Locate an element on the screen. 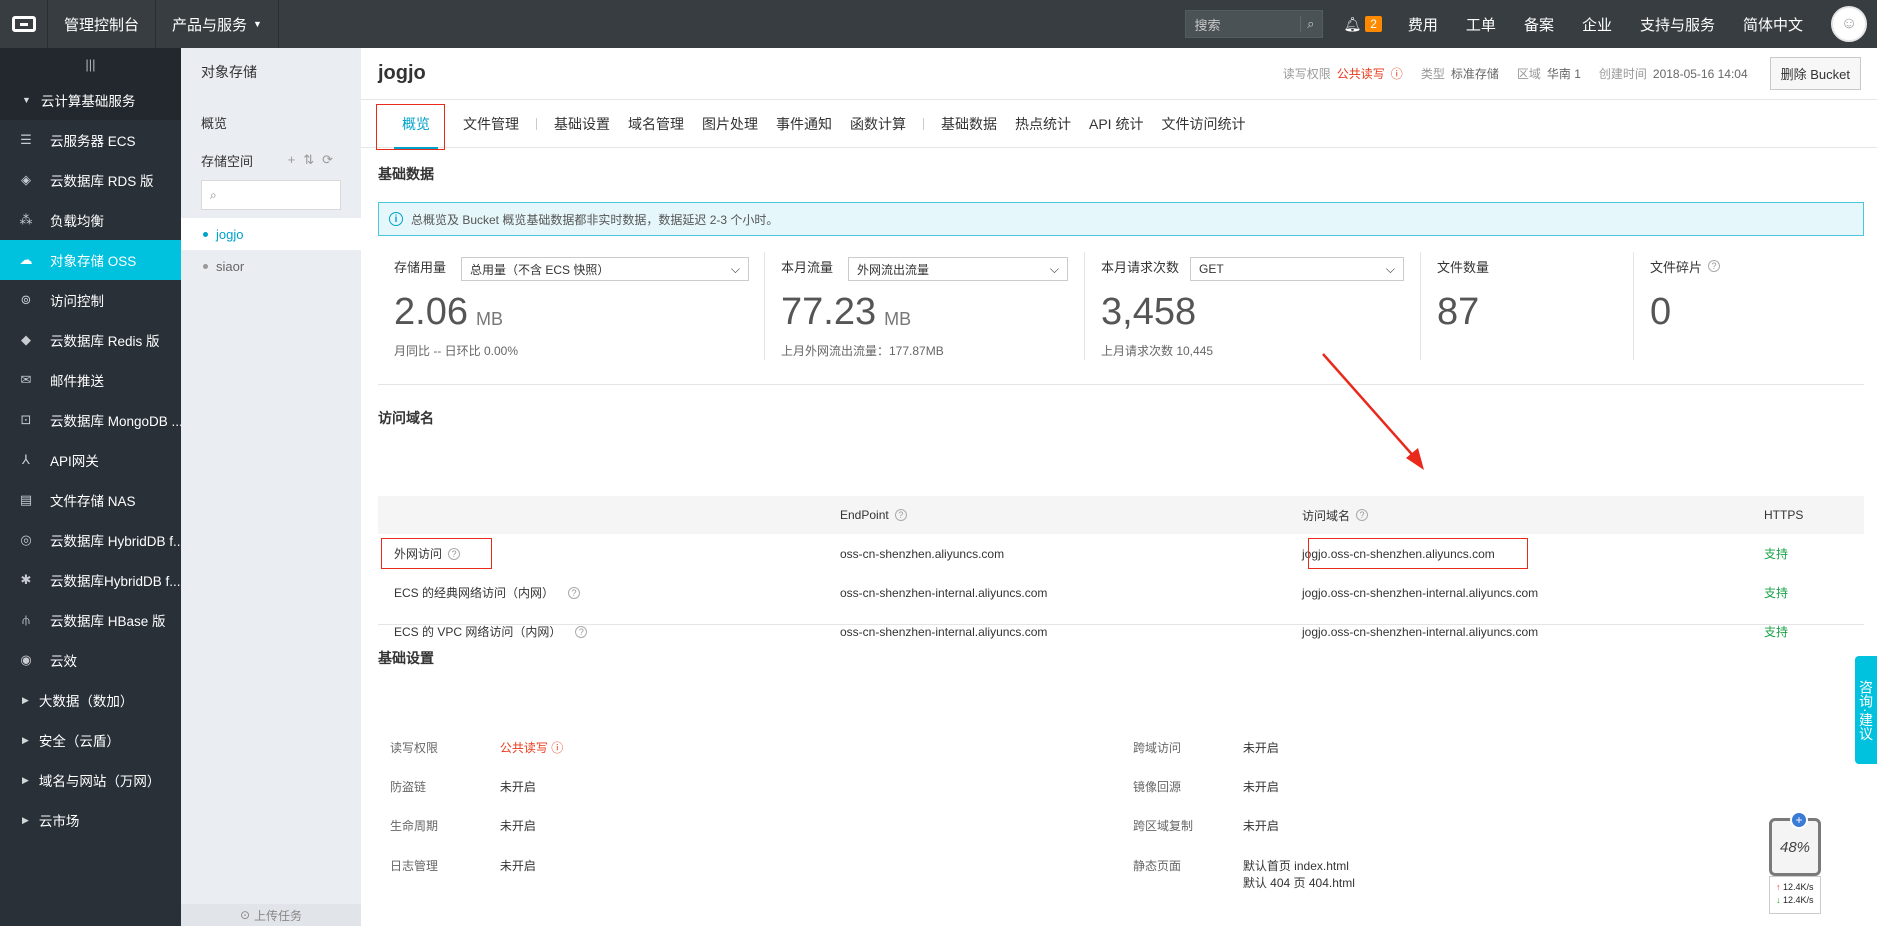 This screenshot has width=1877, height=926. subnav-overview: 概览 is located at coordinates (271, 122).